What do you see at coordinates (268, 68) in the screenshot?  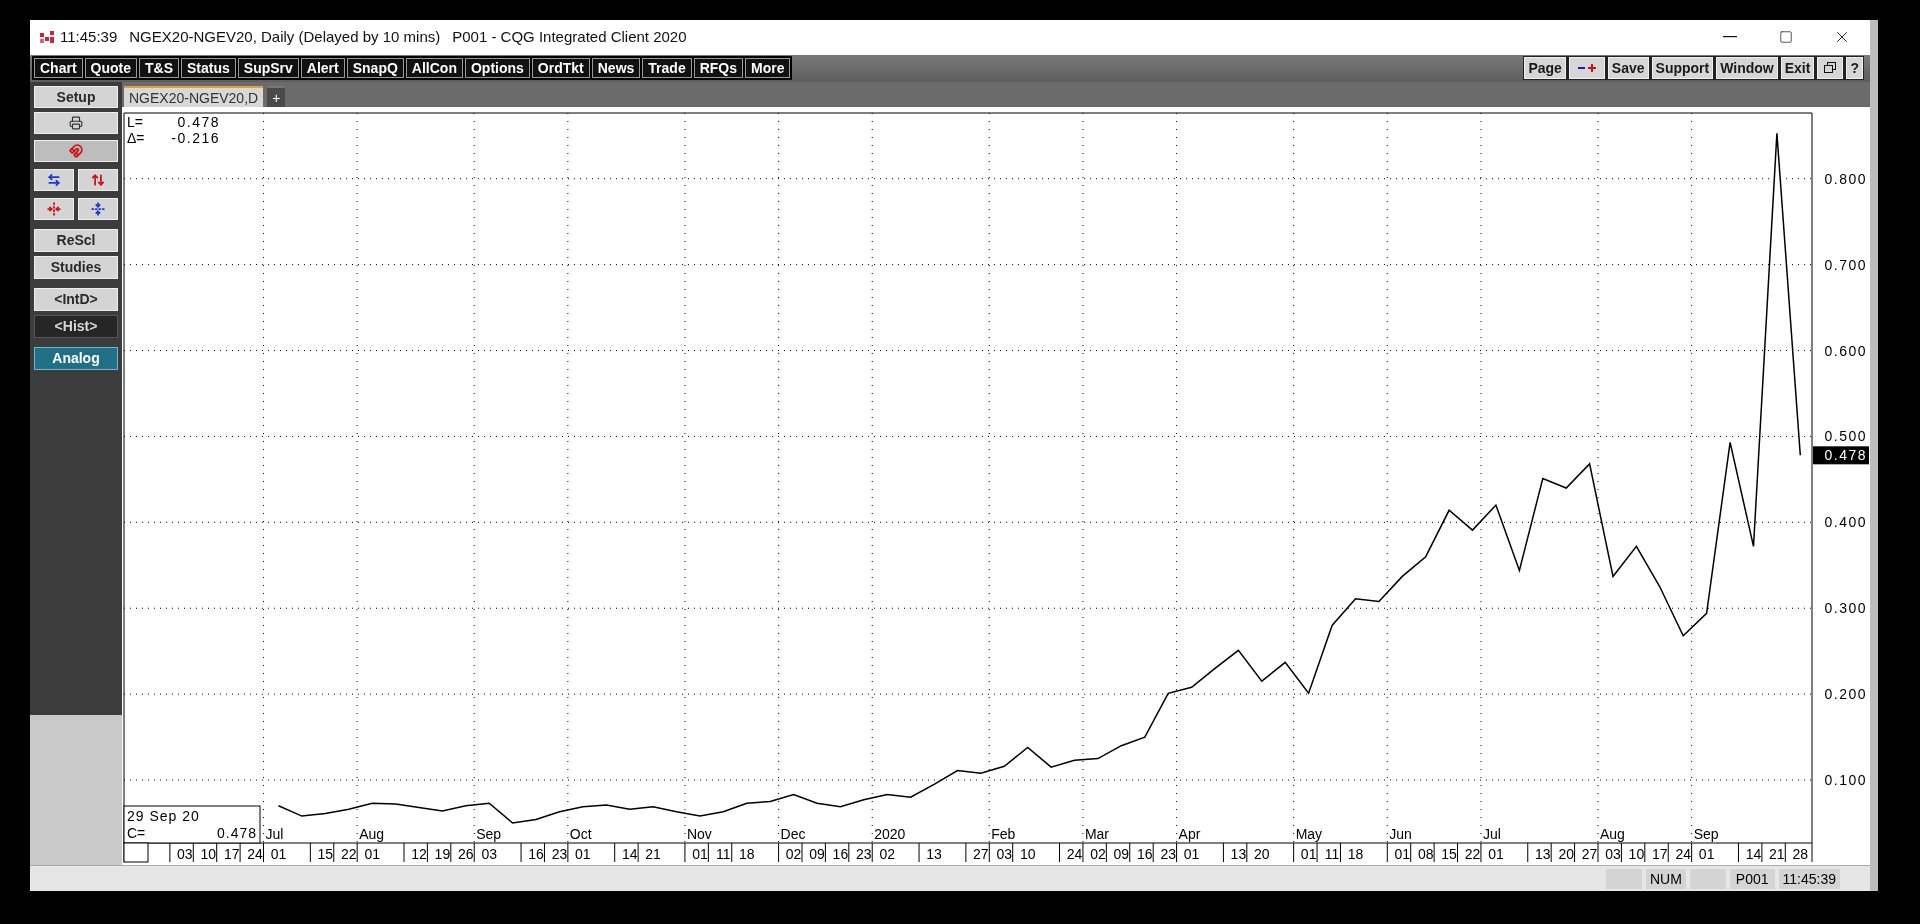 I see `toolbar-button: SupSrv` at bounding box center [268, 68].